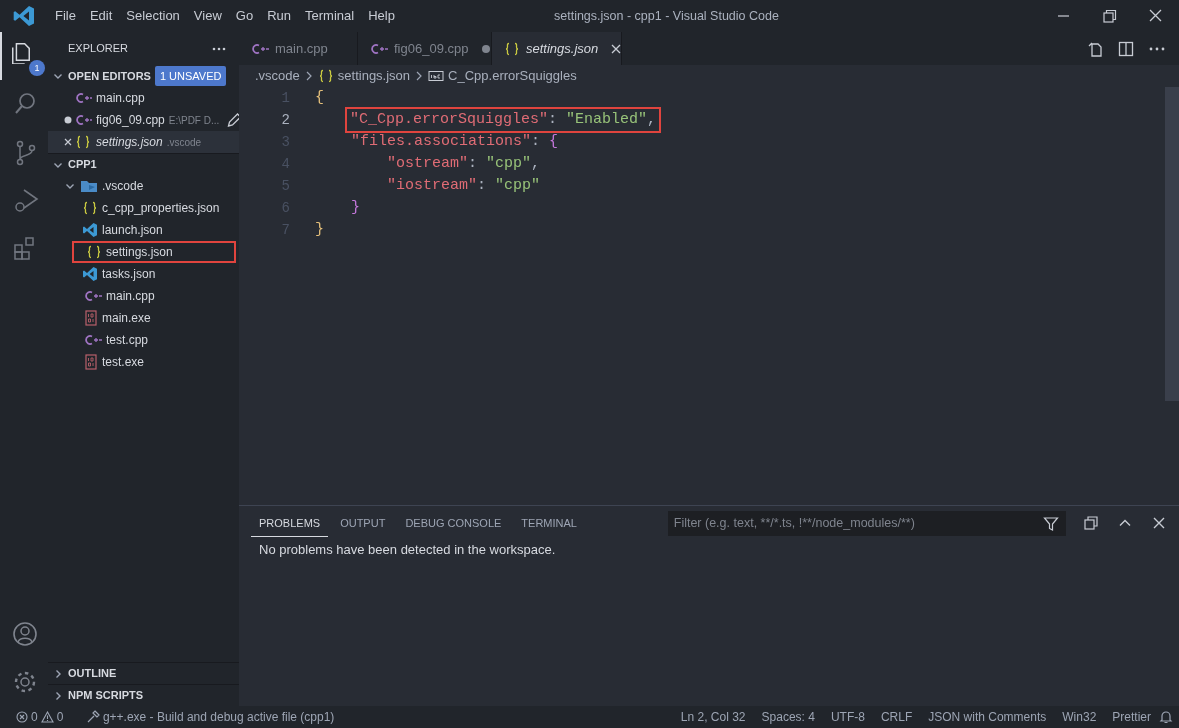 Image resolution: width=1179 pixels, height=728 pixels. What do you see at coordinates (143, 318) in the screenshot?
I see `tree-item: main.exe` at bounding box center [143, 318].